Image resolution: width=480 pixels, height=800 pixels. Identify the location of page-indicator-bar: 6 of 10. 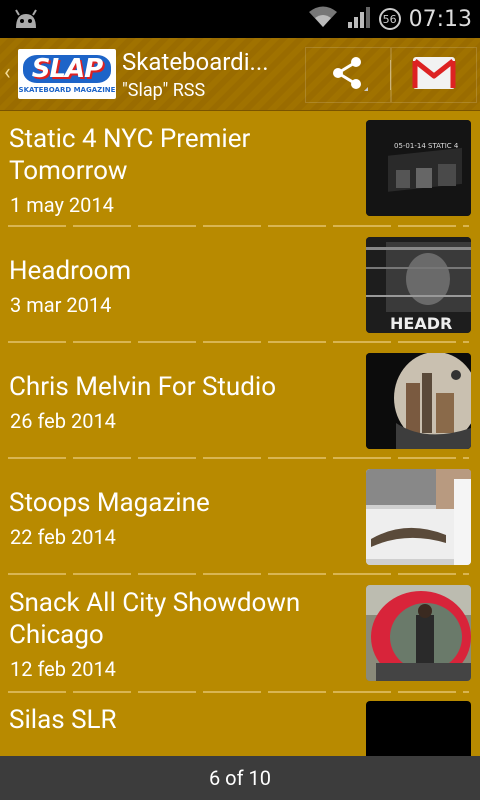
(240, 778).